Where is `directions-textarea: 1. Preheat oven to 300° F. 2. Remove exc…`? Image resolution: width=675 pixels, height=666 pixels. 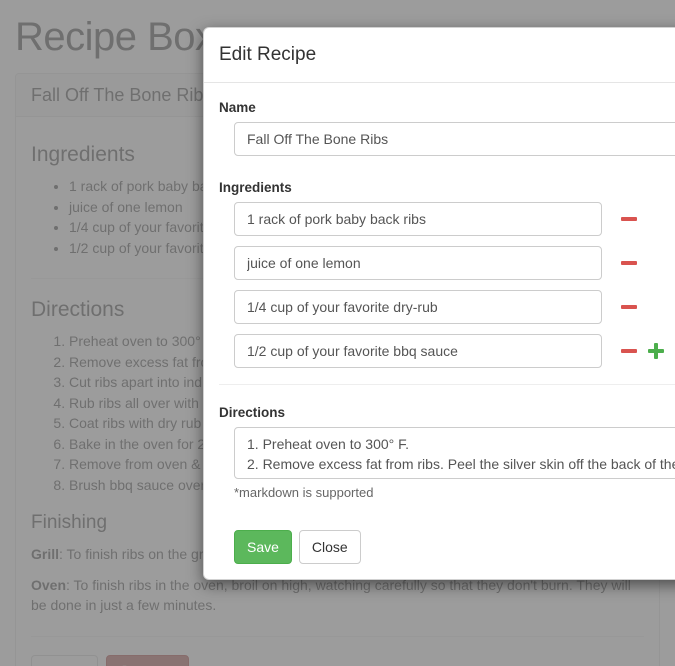
directions-textarea: 1. Preheat oven to 300° F. 2. Remove exc… is located at coordinates (454, 453).